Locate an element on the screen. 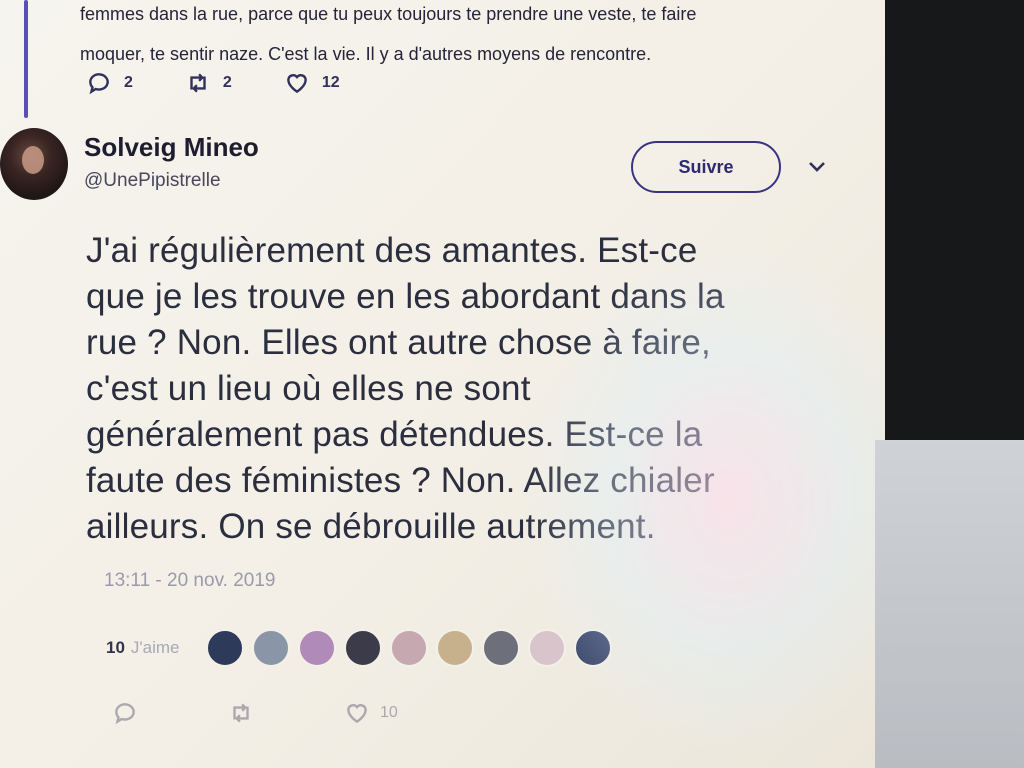  avatar-face is located at coordinates (33, 160).